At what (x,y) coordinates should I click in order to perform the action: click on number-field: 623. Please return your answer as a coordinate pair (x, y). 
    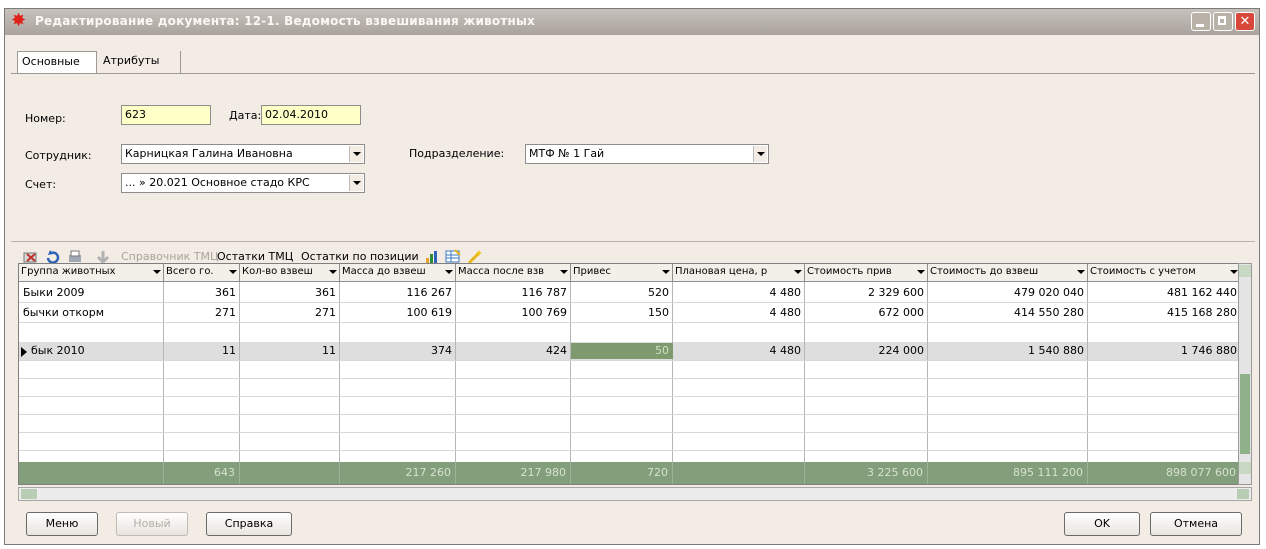
    Looking at the image, I should click on (166, 115).